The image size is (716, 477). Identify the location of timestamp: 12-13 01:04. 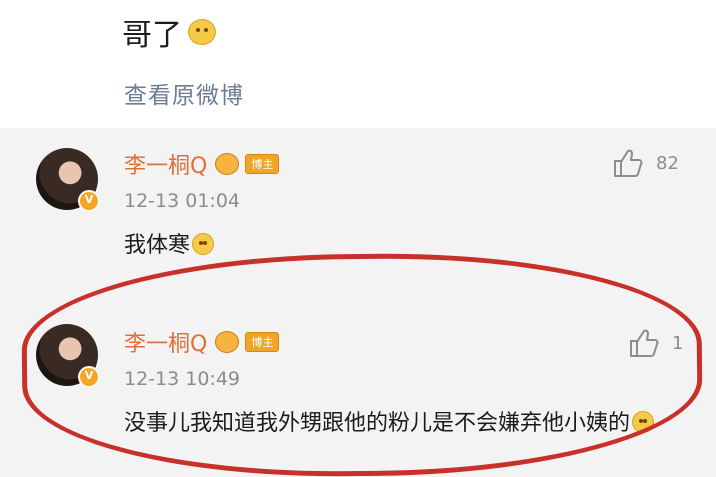
(182, 201).